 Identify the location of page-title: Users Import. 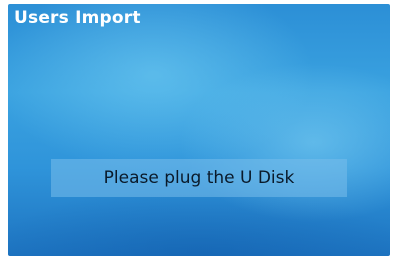
(77, 18).